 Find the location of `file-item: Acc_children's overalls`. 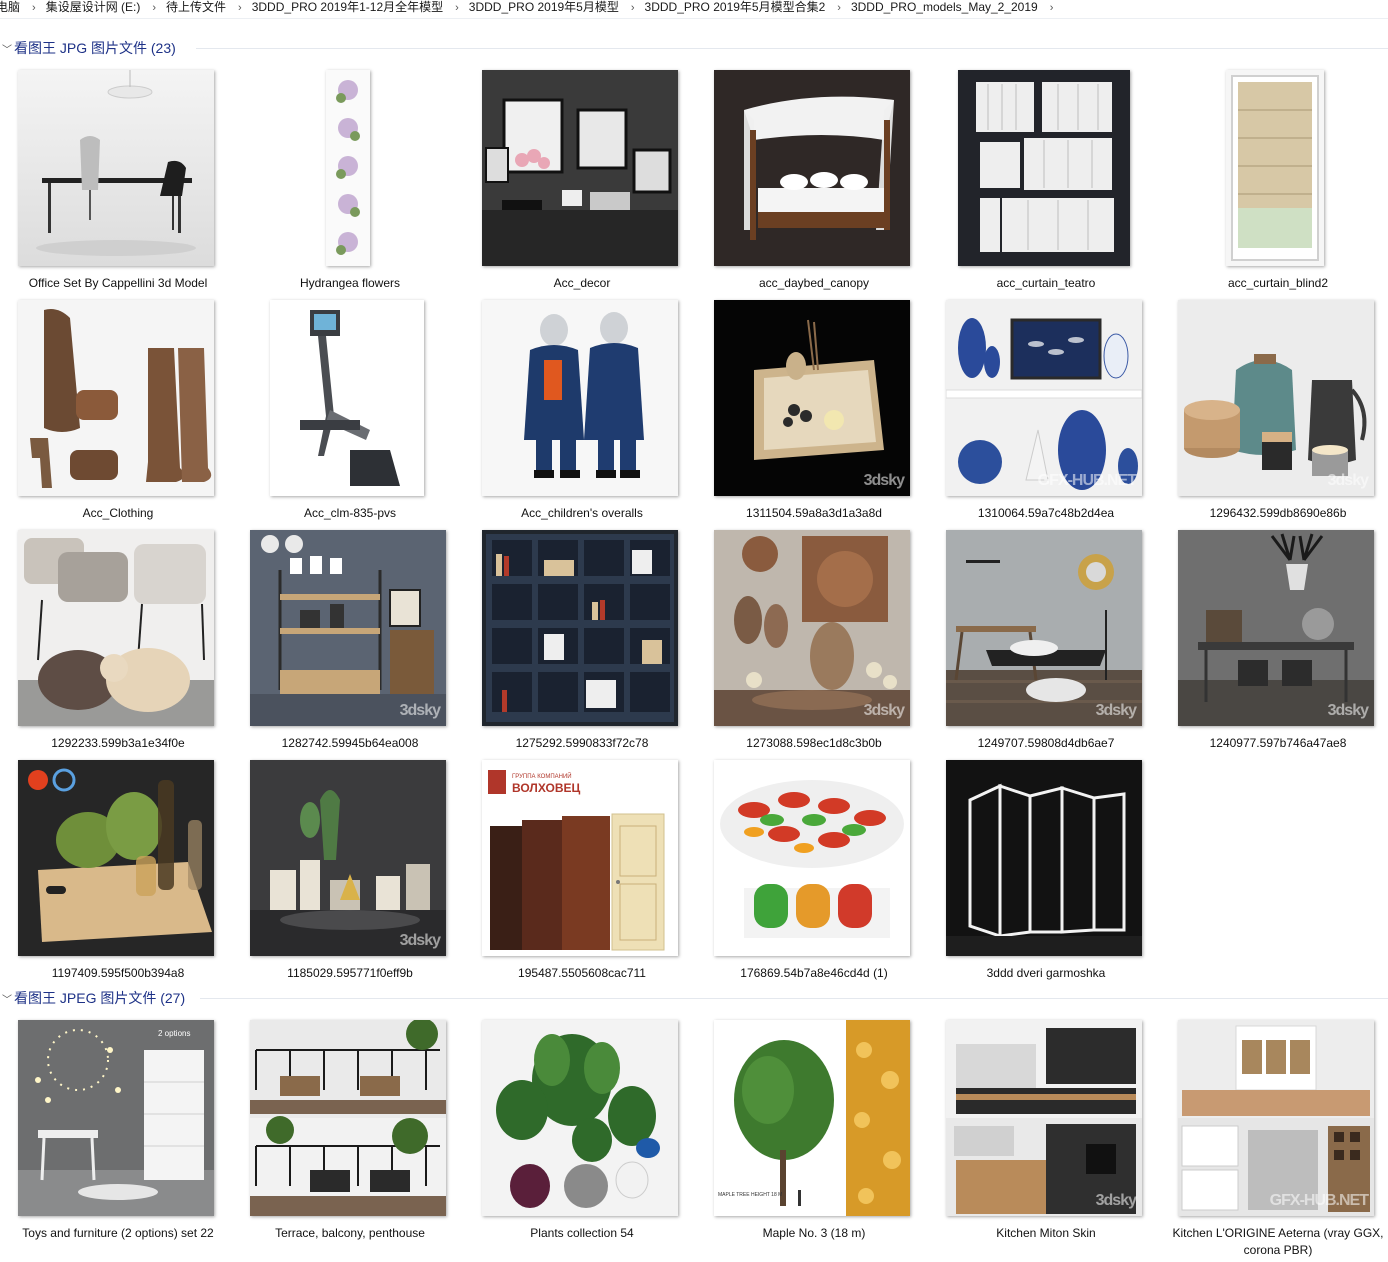

file-item: Acc_children's overalls is located at coordinates (582, 413).